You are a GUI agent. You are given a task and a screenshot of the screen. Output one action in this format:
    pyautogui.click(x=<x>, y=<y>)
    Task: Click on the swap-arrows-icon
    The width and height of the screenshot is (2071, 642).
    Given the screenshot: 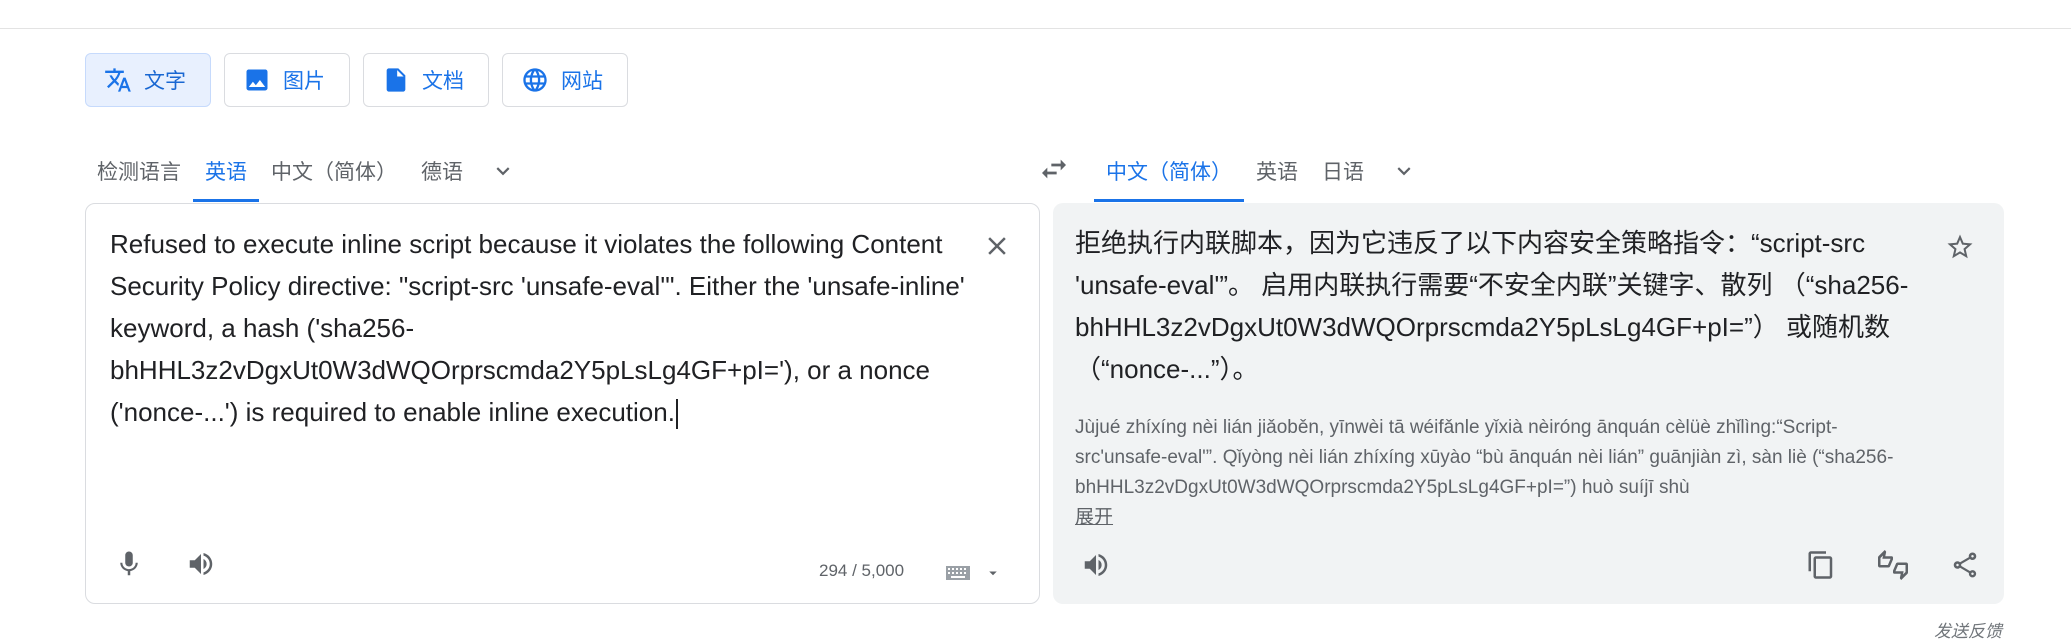 What is the action you would take?
    pyautogui.click(x=1054, y=169)
    